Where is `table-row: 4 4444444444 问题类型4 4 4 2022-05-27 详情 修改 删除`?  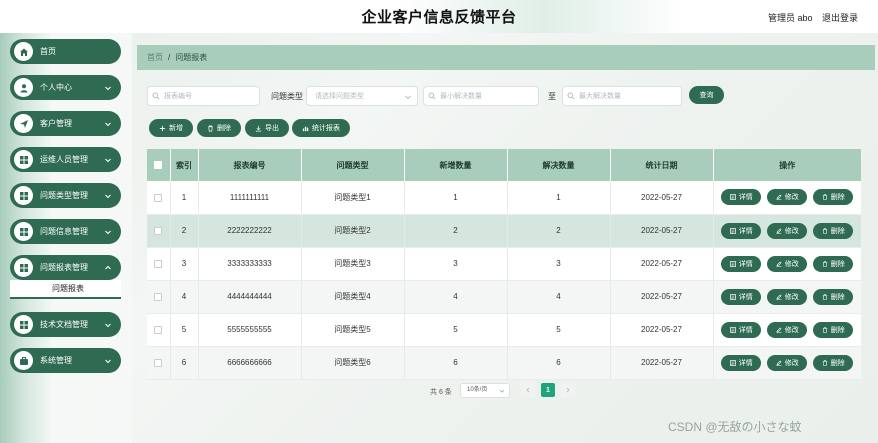
table-row: 4 4444444444 问题类型4 4 4 2022-05-27 详情 修改 删除 is located at coordinates (504, 297).